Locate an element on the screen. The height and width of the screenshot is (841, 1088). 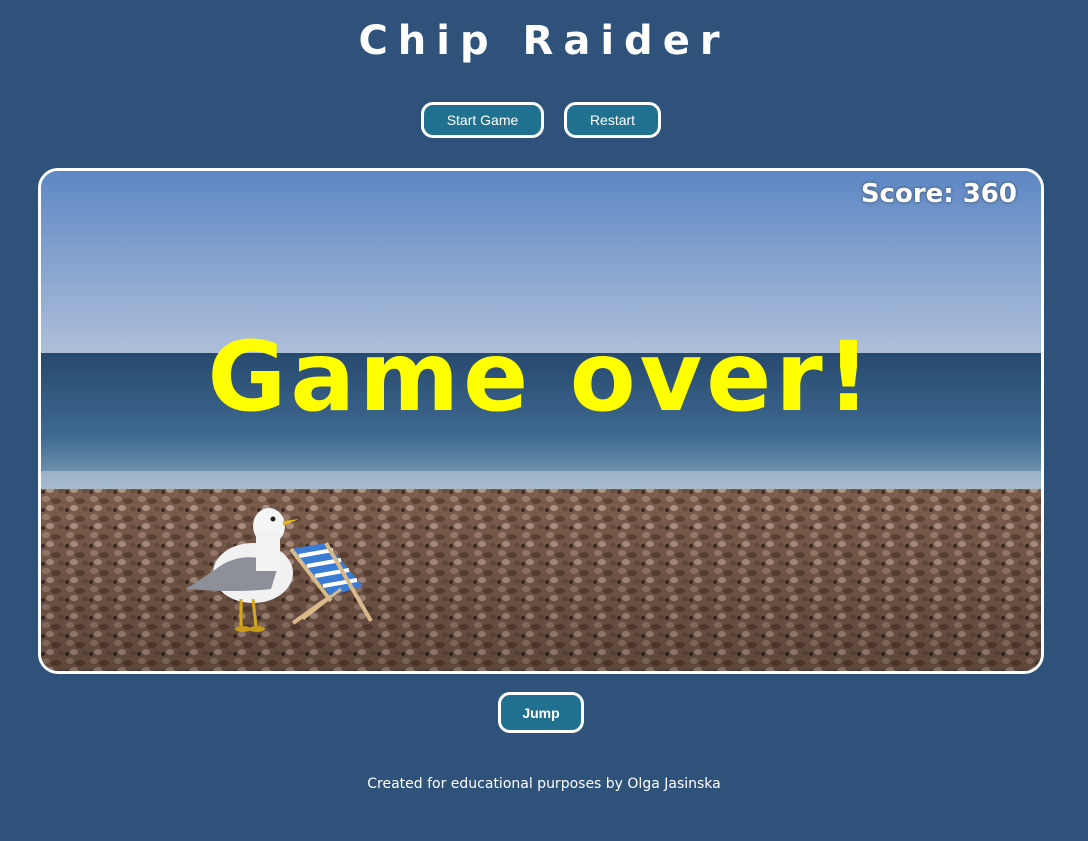
game-over-message: Game over! is located at coordinates (541, 377).